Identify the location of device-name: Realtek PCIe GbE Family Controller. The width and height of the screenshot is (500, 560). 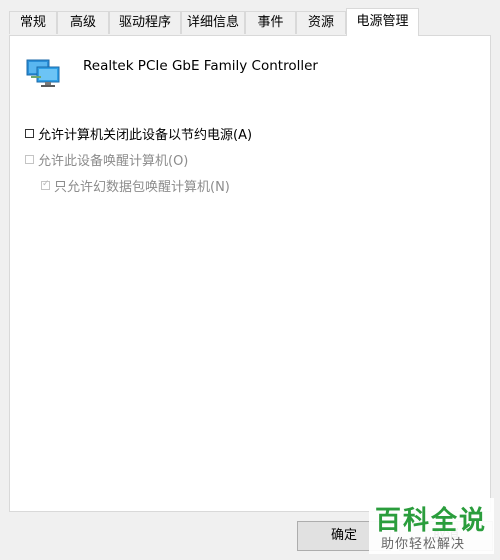
(200, 66).